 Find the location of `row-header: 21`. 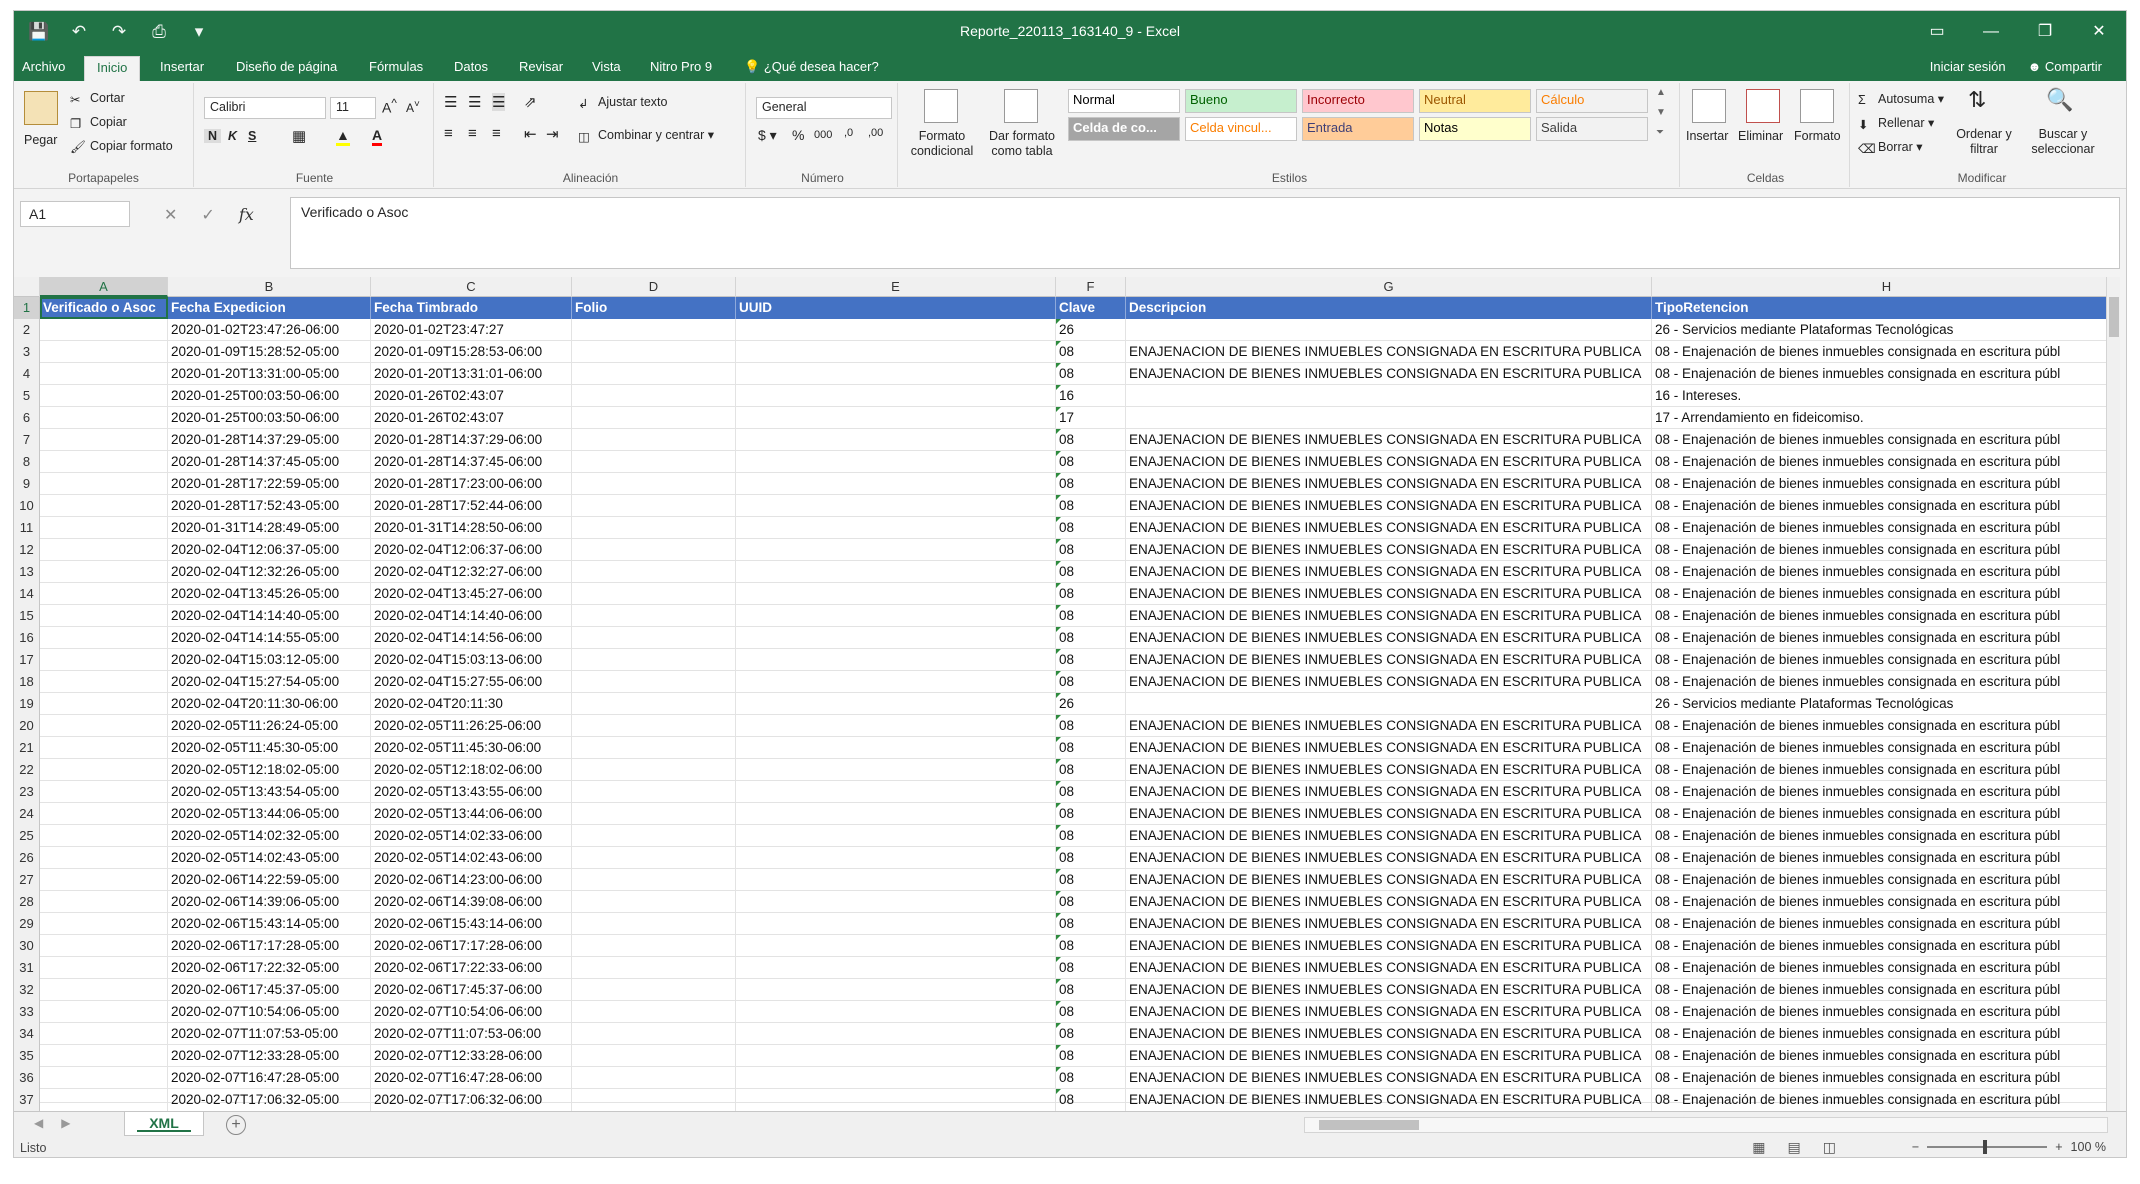

row-header: 21 is located at coordinates (27, 748).